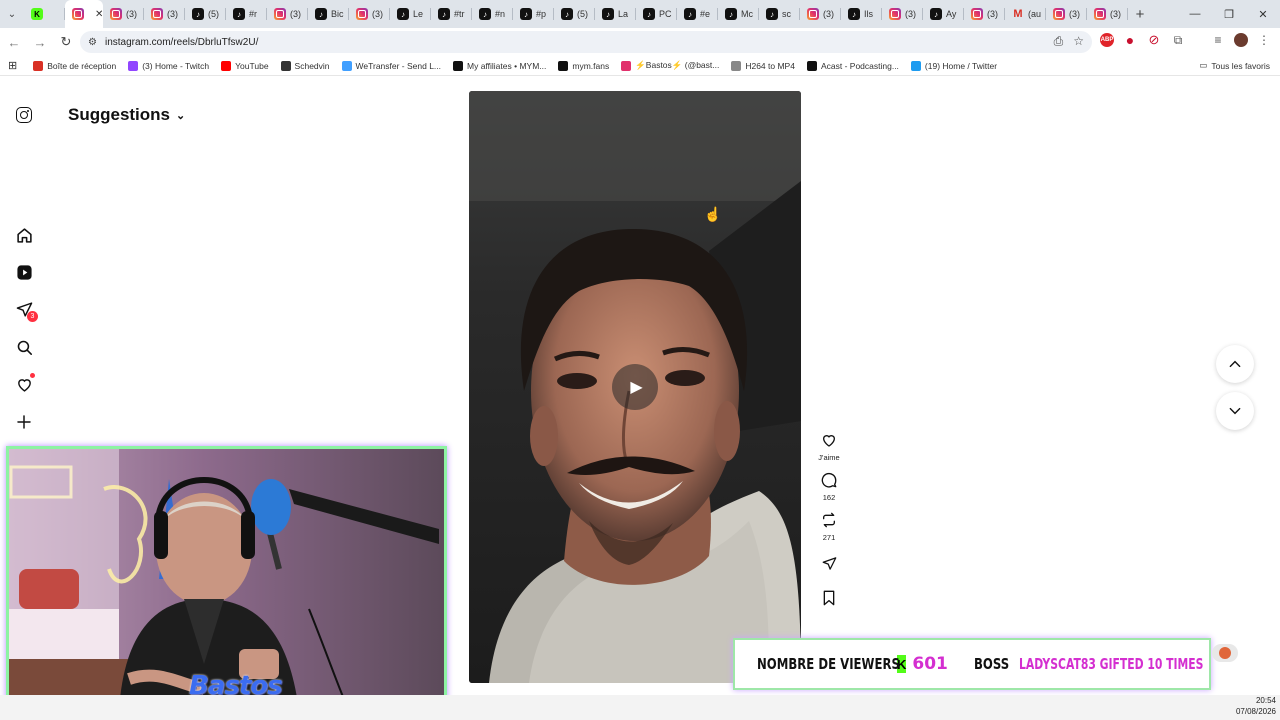 The height and width of the screenshot is (720, 1280). What do you see at coordinates (40, 42) in the screenshot?
I see `forward-button: →` at bounding box center [40, 42].